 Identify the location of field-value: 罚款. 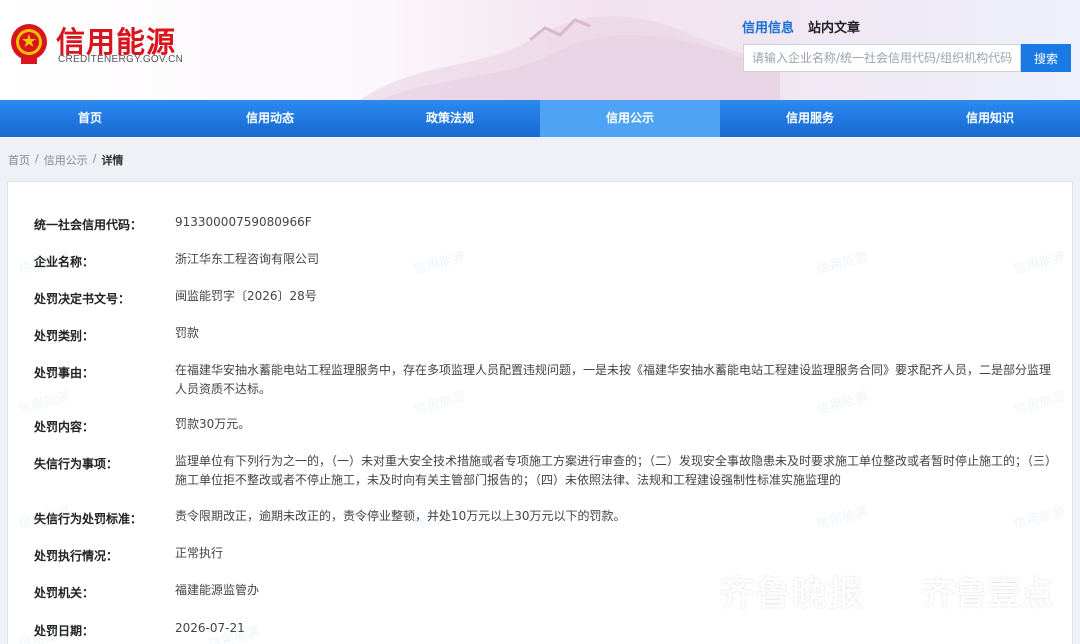
(187, 333).